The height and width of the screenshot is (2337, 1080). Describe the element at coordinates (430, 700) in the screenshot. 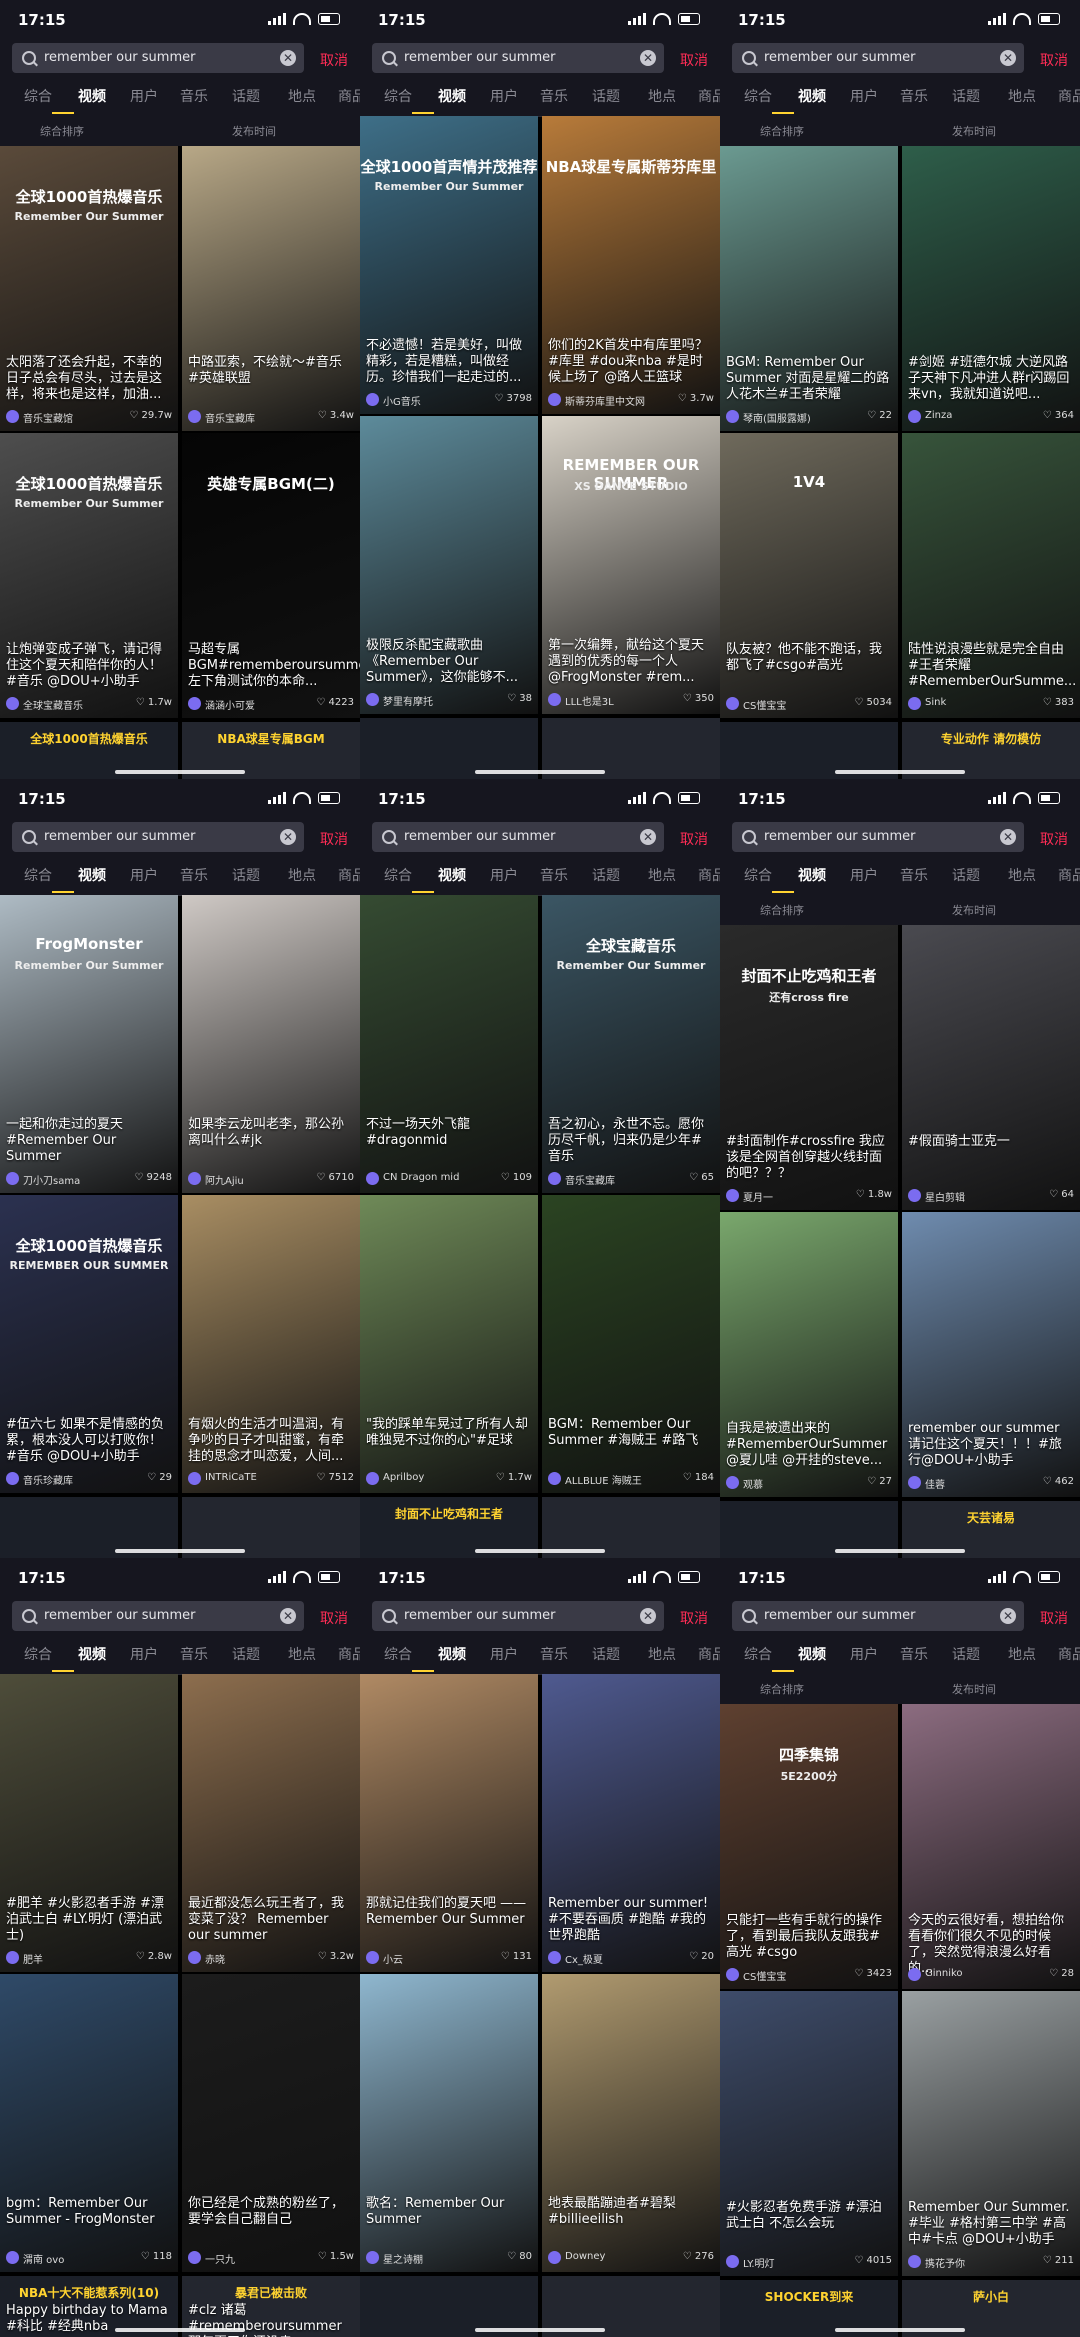

I see `author-name: 梦里有摩托` at that location.